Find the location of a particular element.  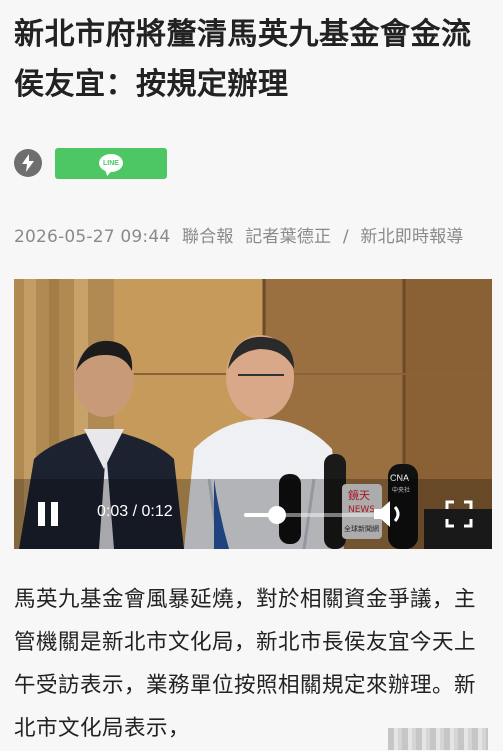

flash-share-button is located at coordinates (28, 163).